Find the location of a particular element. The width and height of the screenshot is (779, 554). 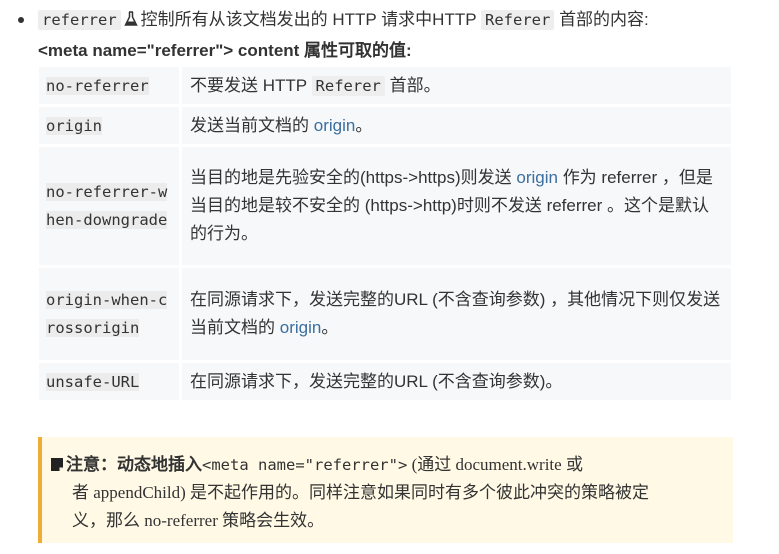

note-icon is located at coordinates (57, 464).